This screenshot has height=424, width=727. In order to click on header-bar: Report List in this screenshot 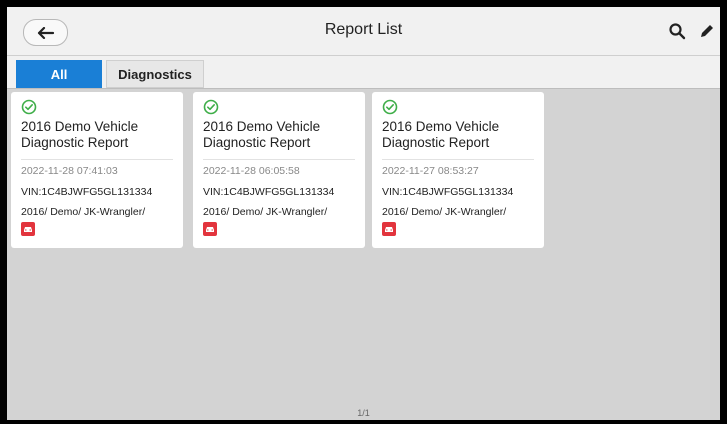, I will do `click(363, 31)`.